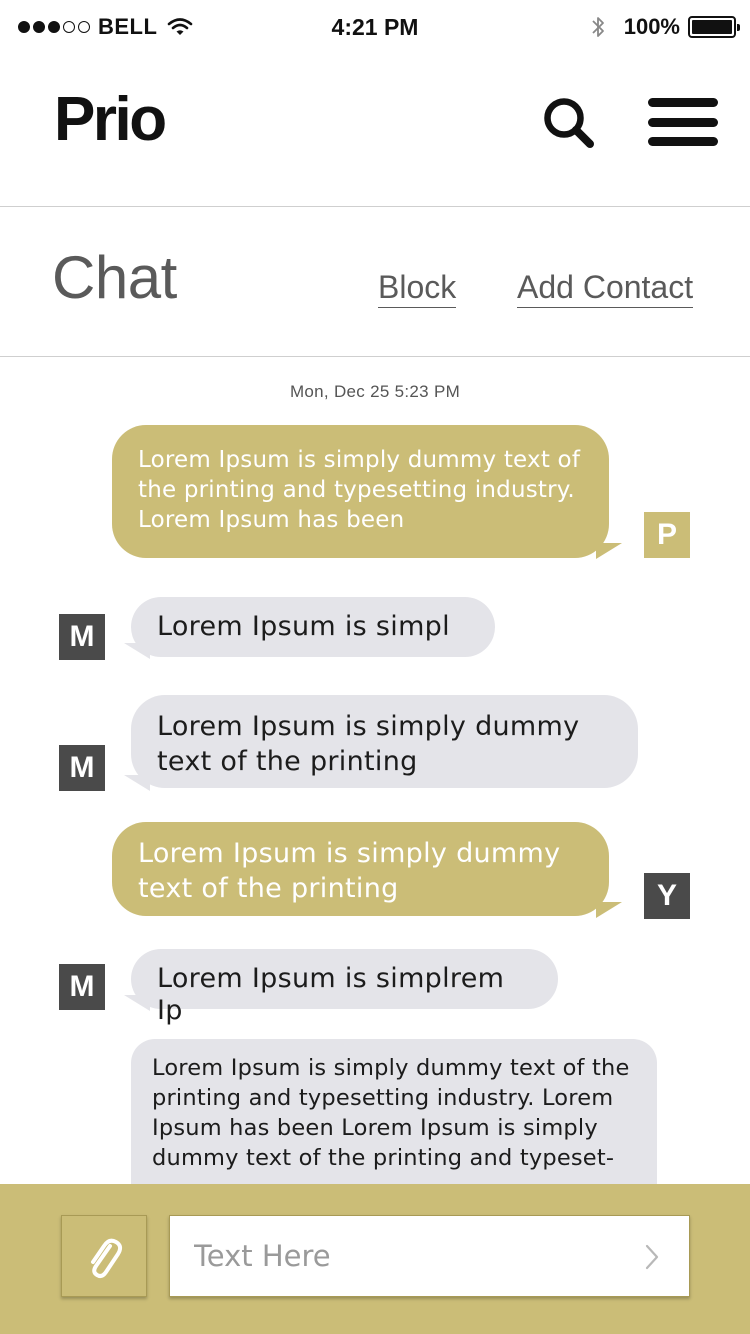 The width and height of the screenshot is (750, 1334). Describe the element at coordinates (375, 391) in the screenshot. I see `message-timestamp: Mon, Dec 25 5:23 PM` at that location.